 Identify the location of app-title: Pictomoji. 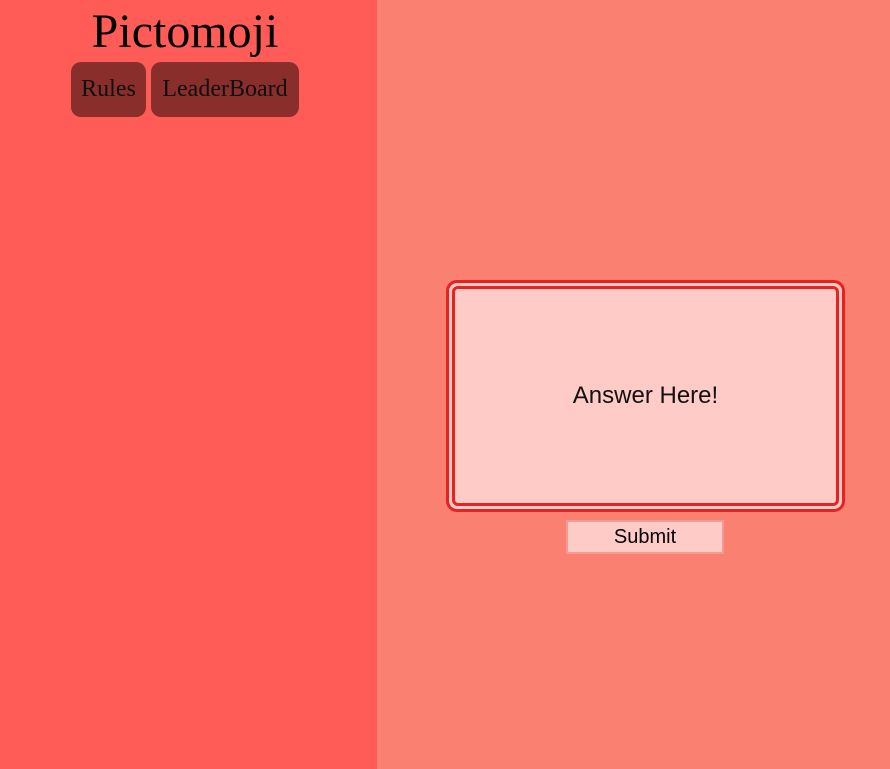
(185, 31).